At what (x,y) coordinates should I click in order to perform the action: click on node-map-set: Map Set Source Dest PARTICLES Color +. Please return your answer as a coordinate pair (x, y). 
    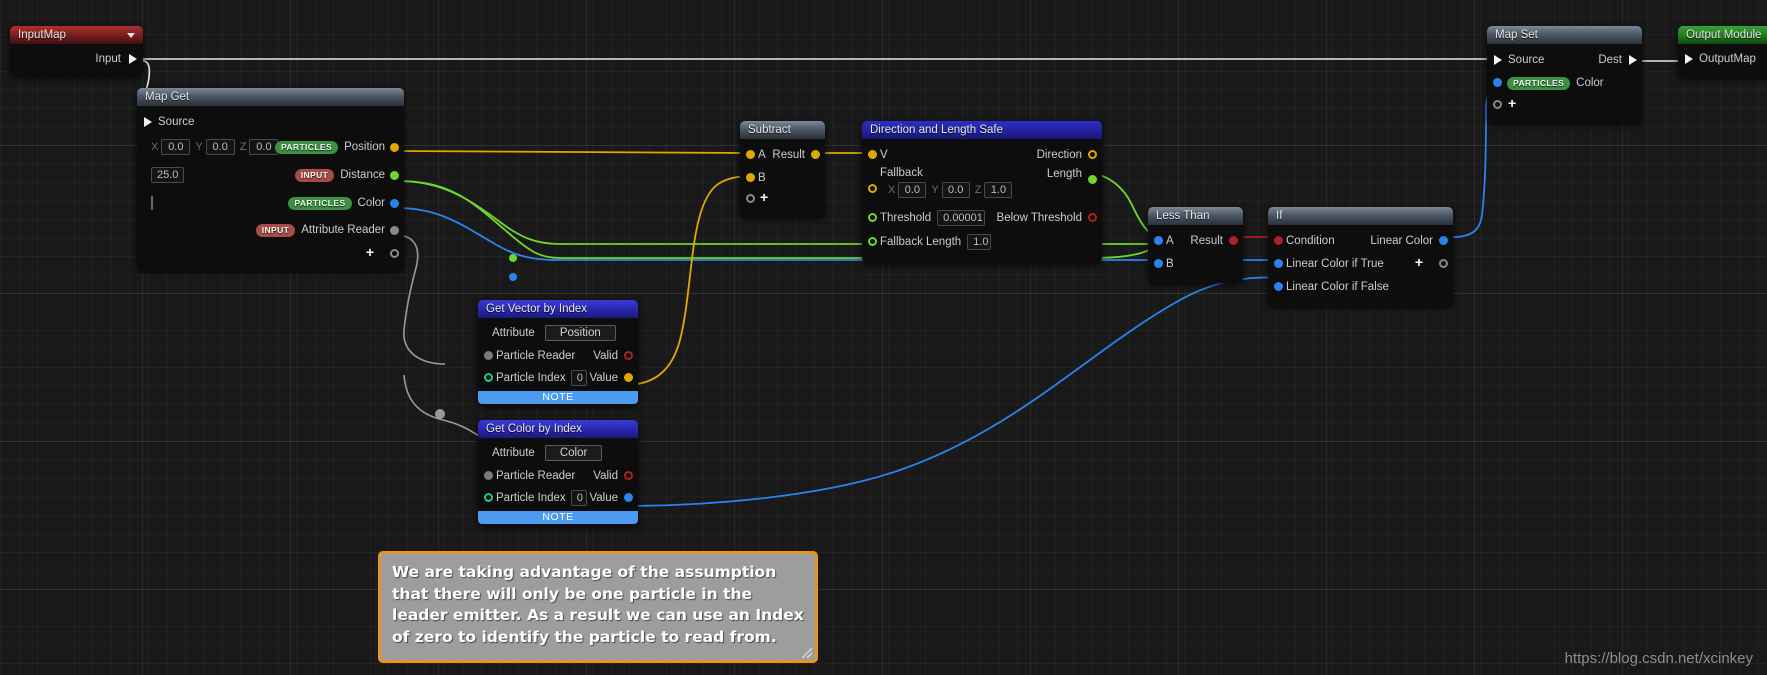
    Looking at the image, I should click on (1564, 74).